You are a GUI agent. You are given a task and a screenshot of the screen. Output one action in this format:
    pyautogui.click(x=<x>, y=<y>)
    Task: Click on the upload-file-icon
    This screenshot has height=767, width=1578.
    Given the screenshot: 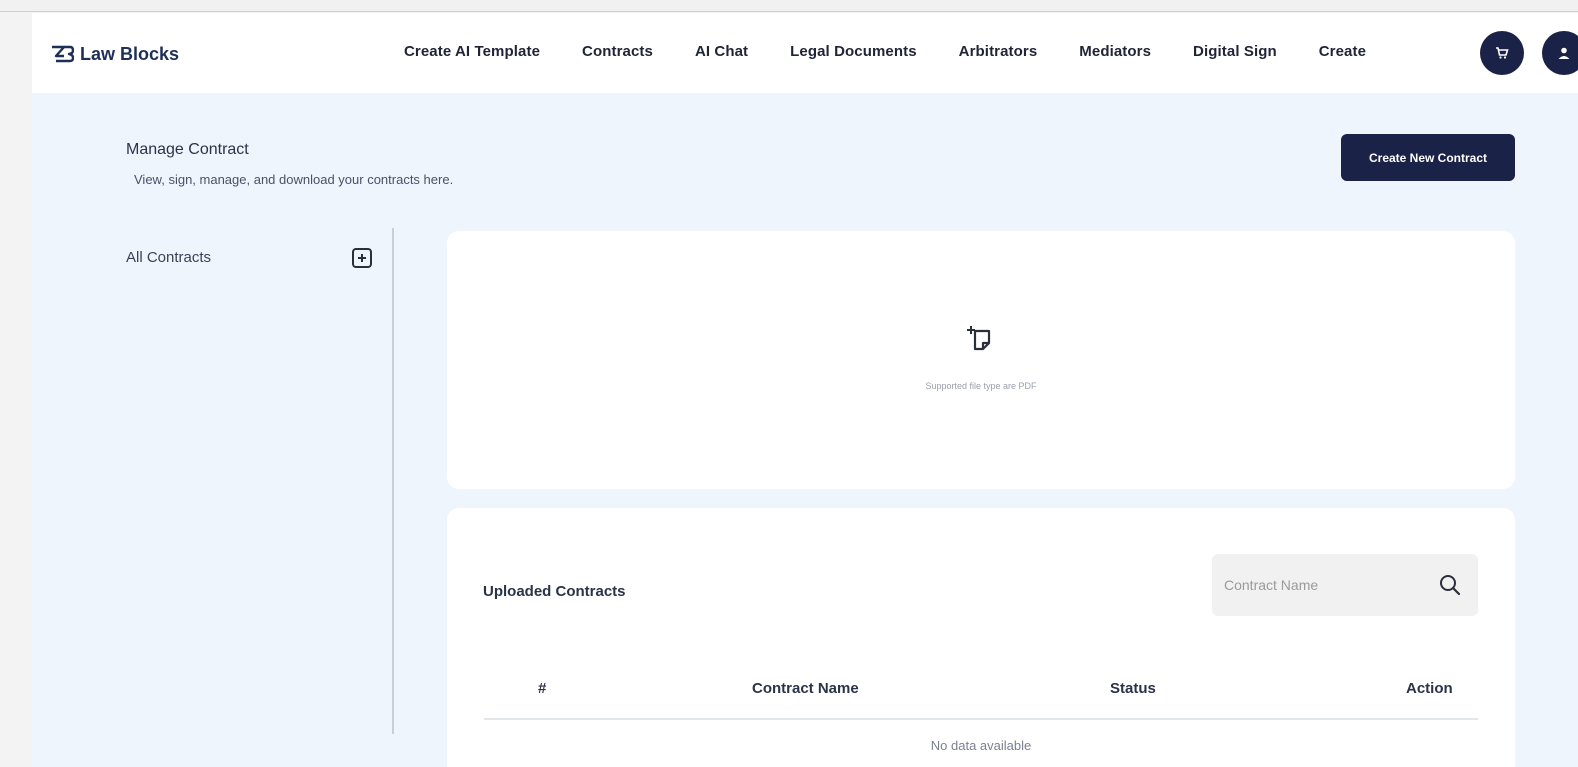 What is the action you would take?
    pyautogui.click(x=981, y=340)
    